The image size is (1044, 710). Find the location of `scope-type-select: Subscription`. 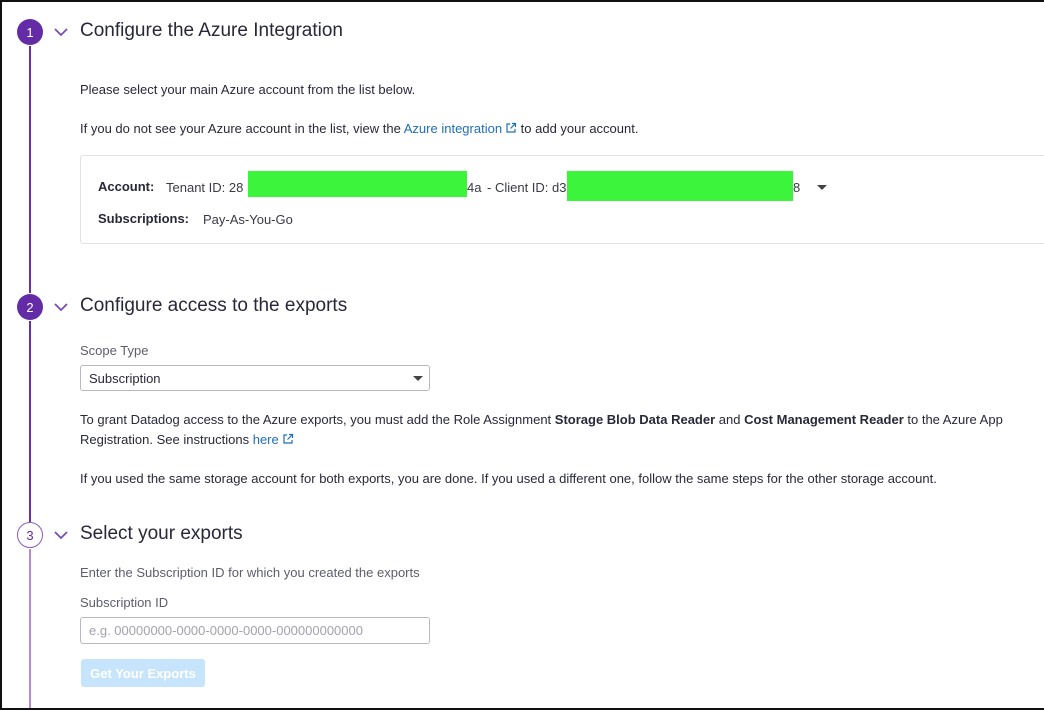

scope-type-select: Subscription is located at coordinates (255, 378).